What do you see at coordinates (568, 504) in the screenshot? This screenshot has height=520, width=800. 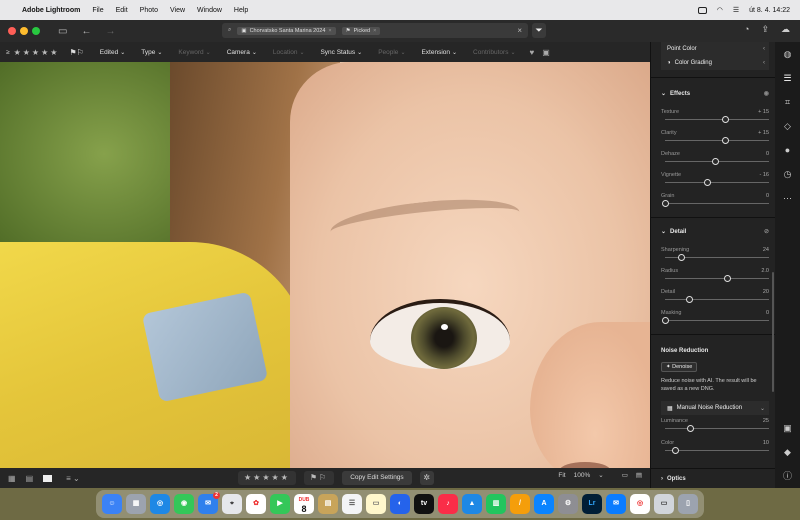 I see `system-settings-icon: ⚙` at bounding box center [568, 504].